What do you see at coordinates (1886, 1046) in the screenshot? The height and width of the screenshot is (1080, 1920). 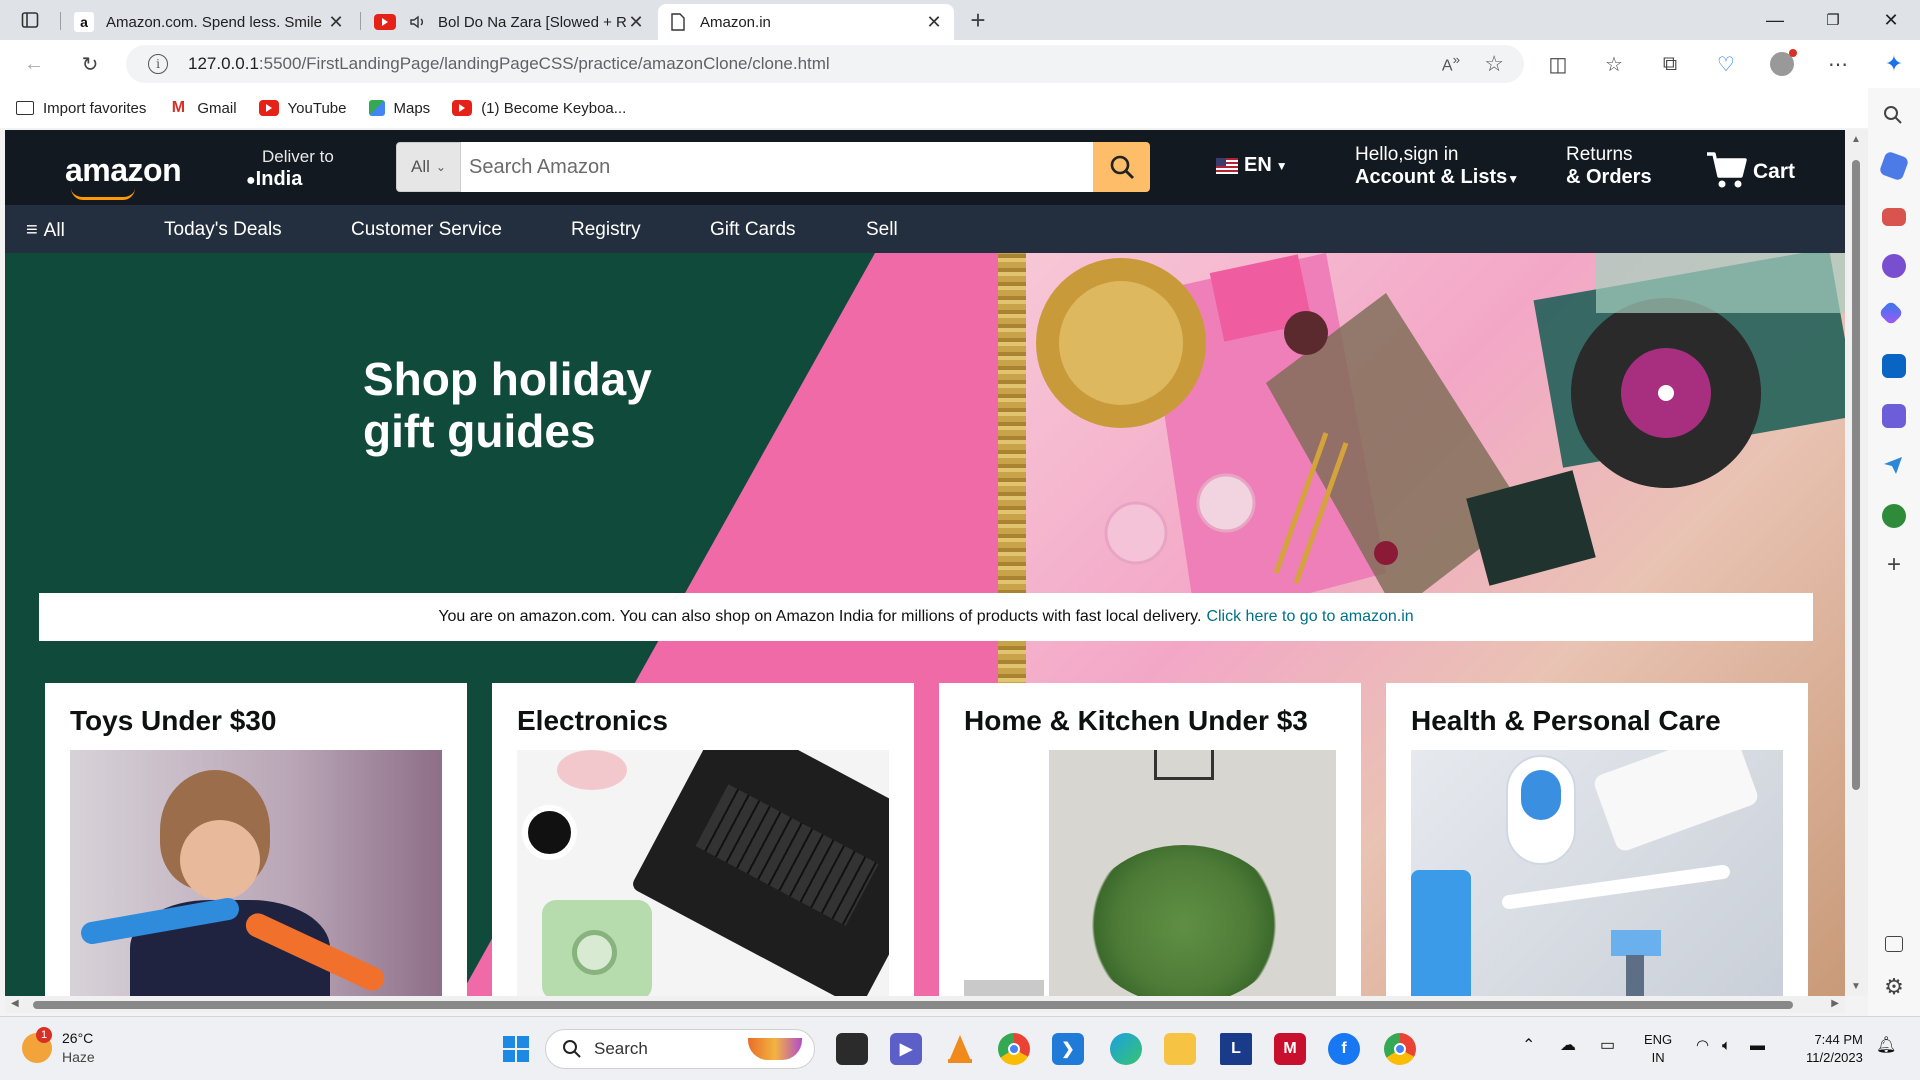 I see `notification-bell-icon: 🔔︎` at bounding box center [1886, 1046].